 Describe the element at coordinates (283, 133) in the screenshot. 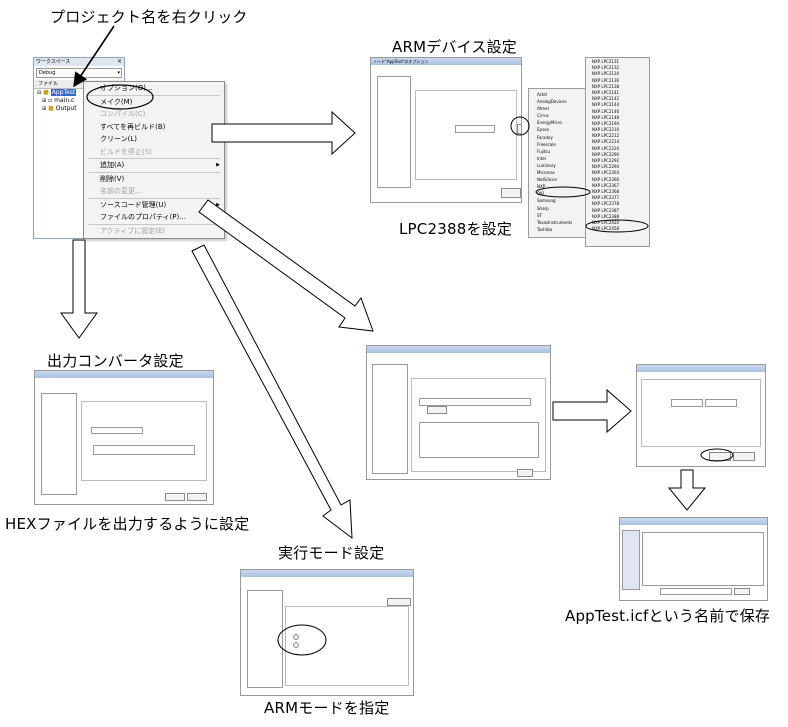

I see `arrow-to-arm-device` at that location.